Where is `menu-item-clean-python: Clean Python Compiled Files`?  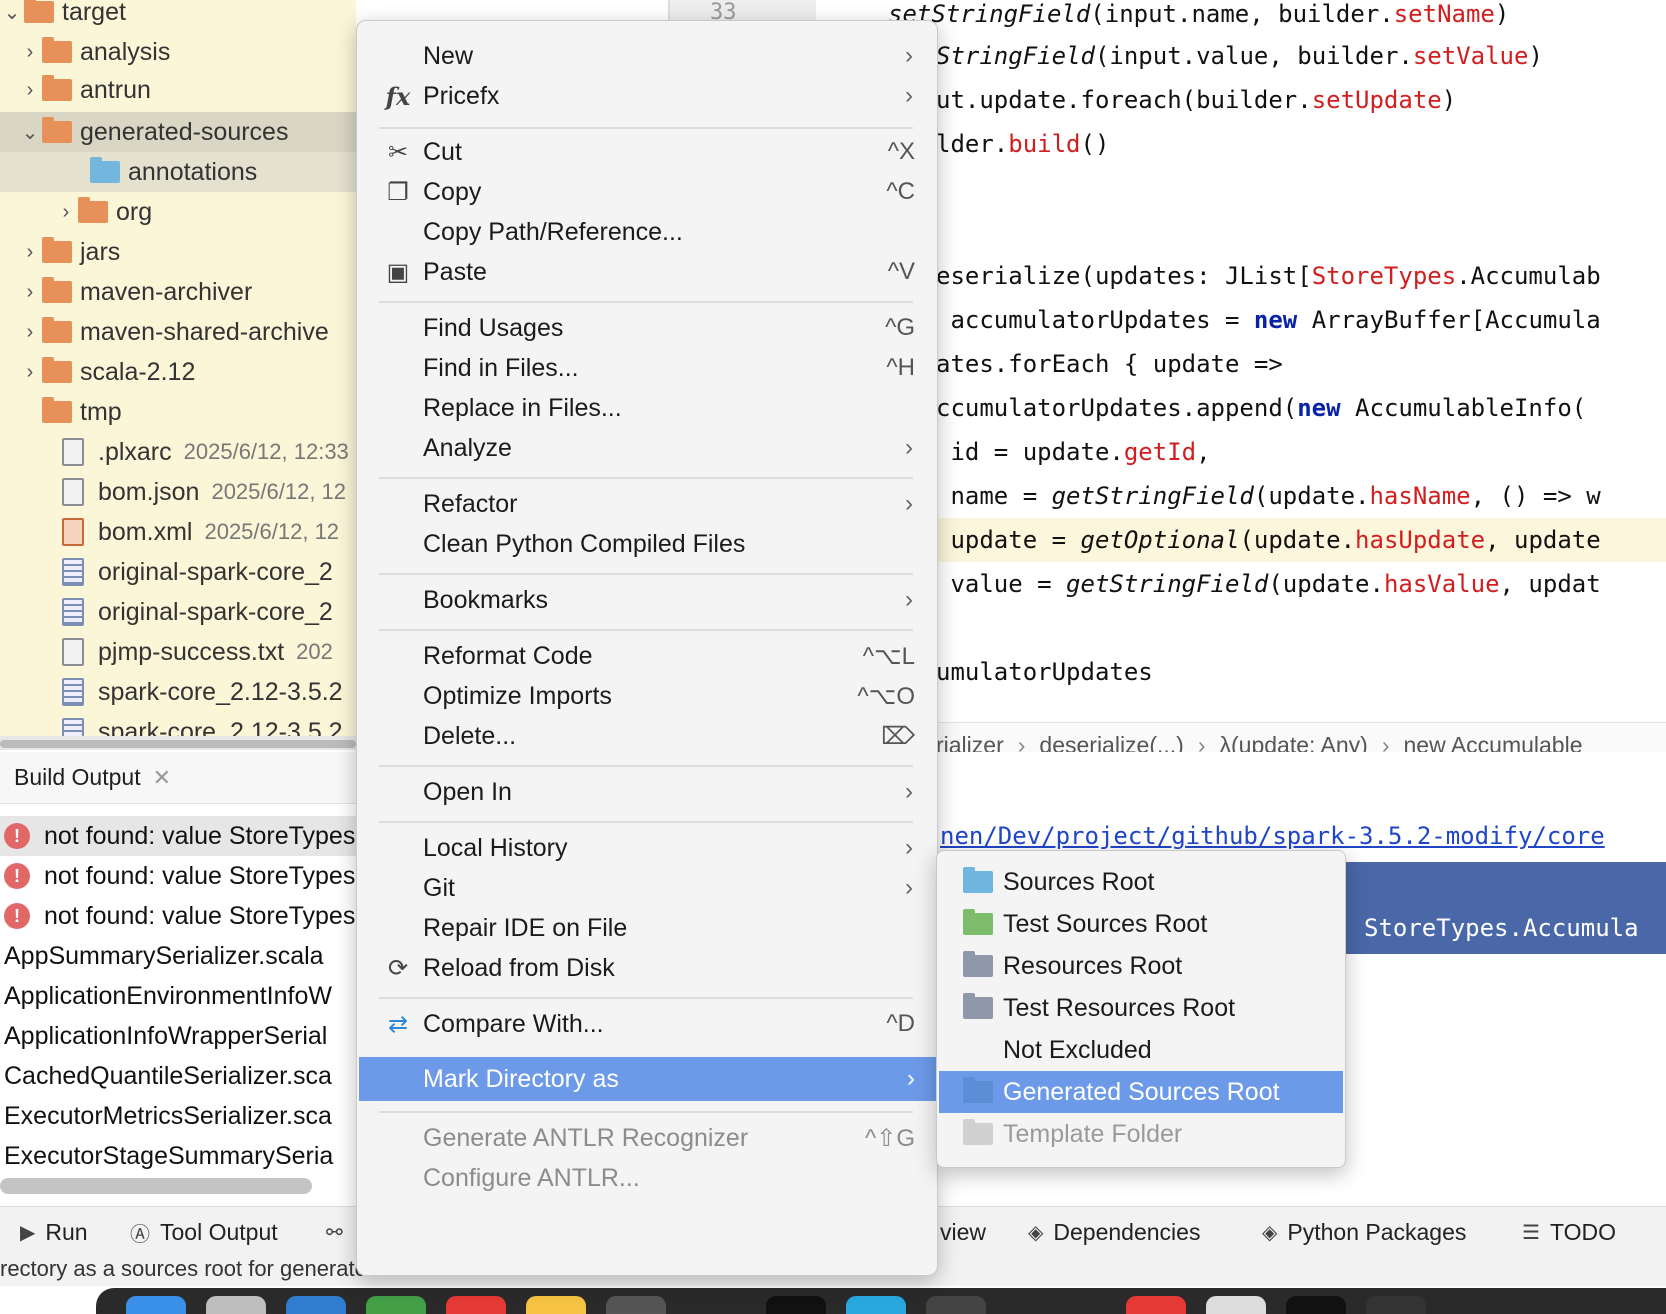
menu-item-clean-python: Clean Python Compiled Files is located at coordinates (647, 544).